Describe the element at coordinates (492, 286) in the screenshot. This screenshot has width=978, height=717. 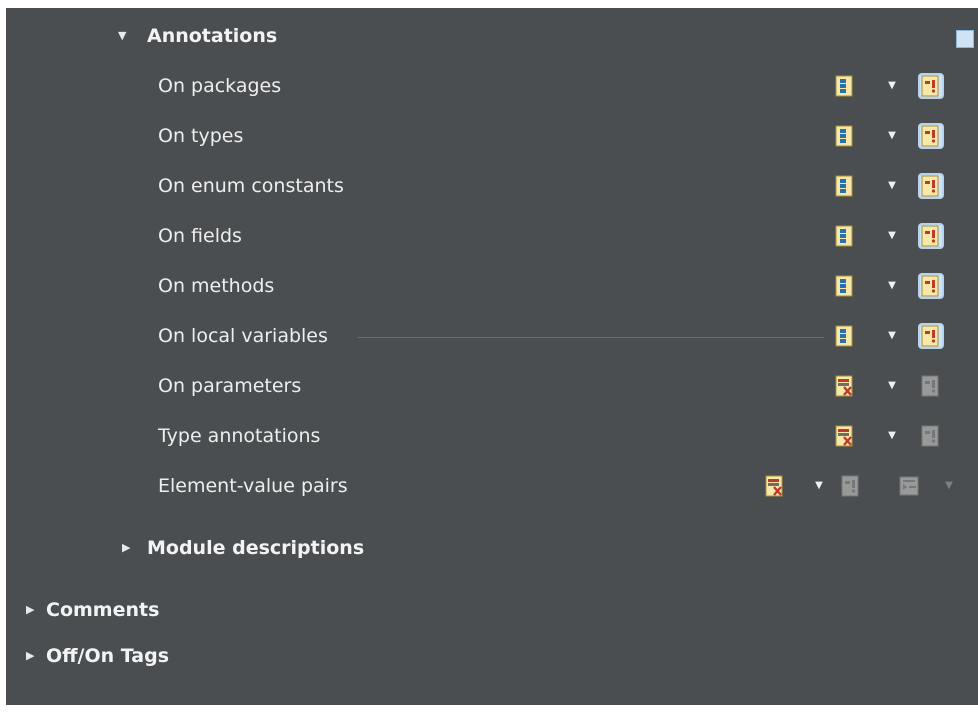
I see `wrap-row-on-methods: On methods ▼` at that location.